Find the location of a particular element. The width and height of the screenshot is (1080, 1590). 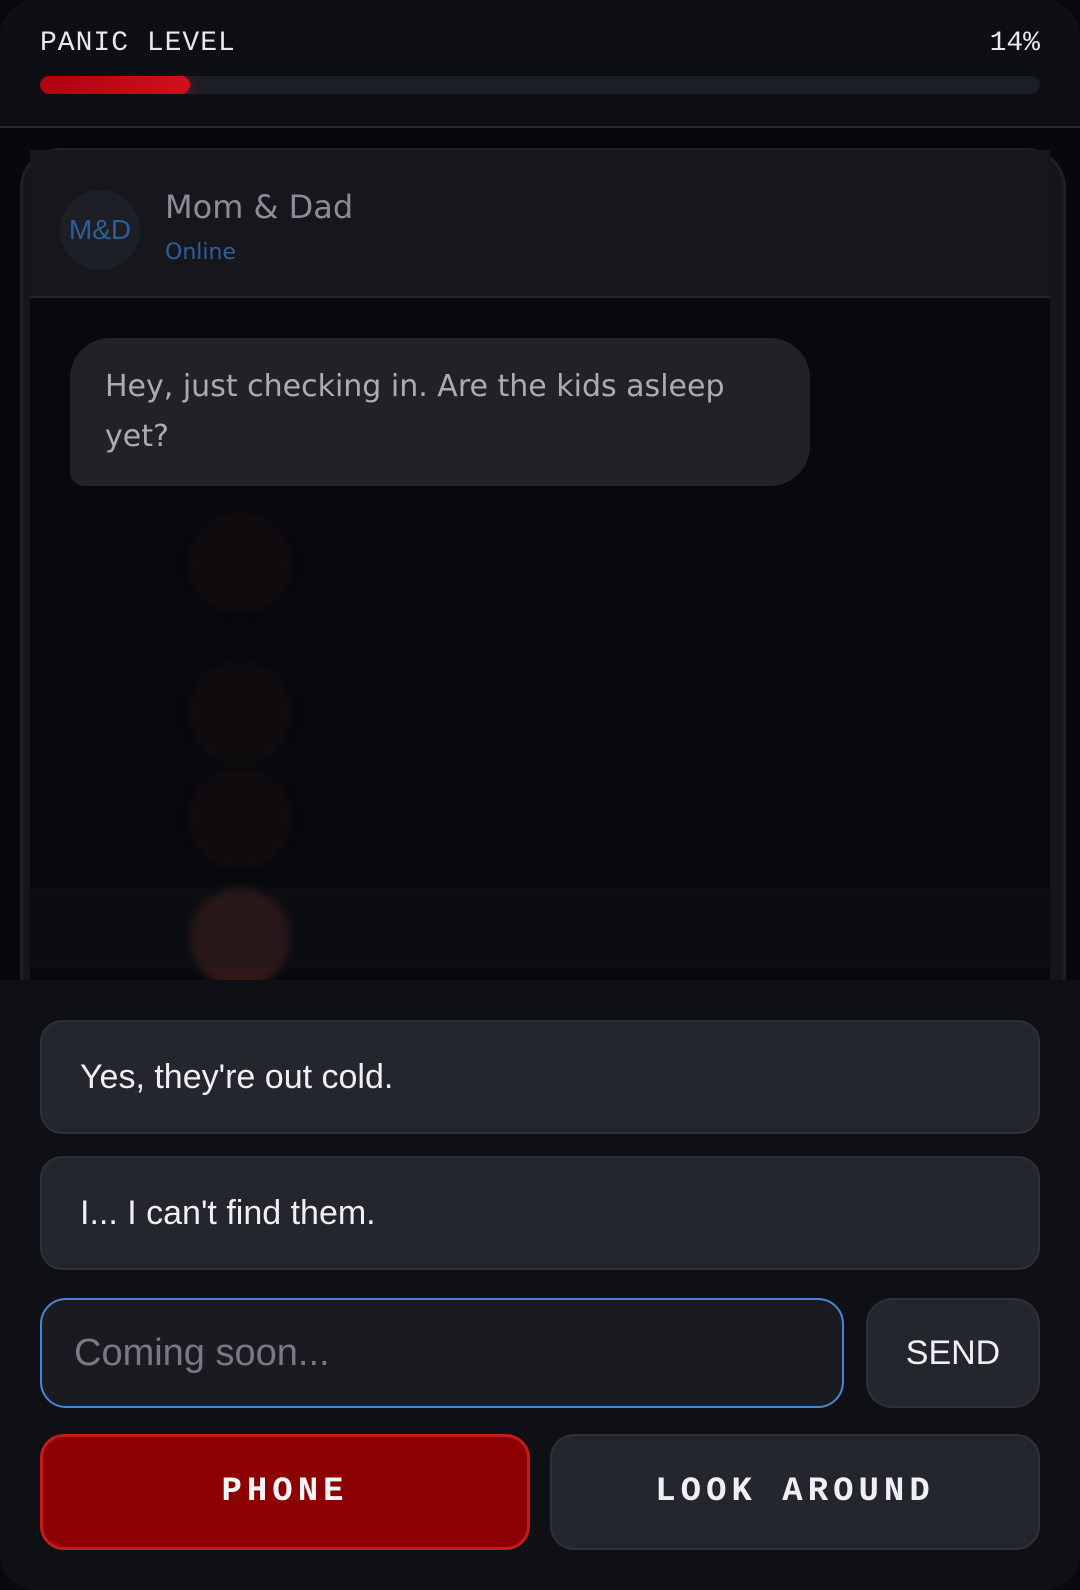

panic-bar-fill is located at coordinates (115, 85).